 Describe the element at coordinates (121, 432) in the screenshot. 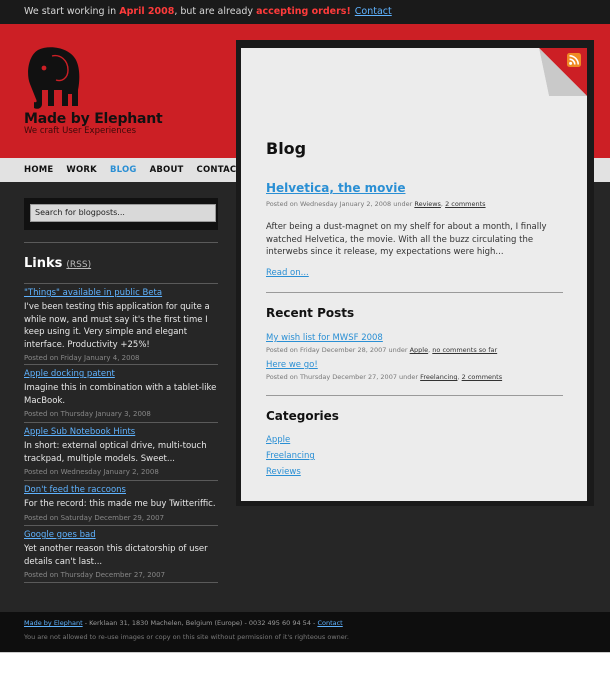

I see `link-item-title: Apple Sub Notebook Hints` at that location.